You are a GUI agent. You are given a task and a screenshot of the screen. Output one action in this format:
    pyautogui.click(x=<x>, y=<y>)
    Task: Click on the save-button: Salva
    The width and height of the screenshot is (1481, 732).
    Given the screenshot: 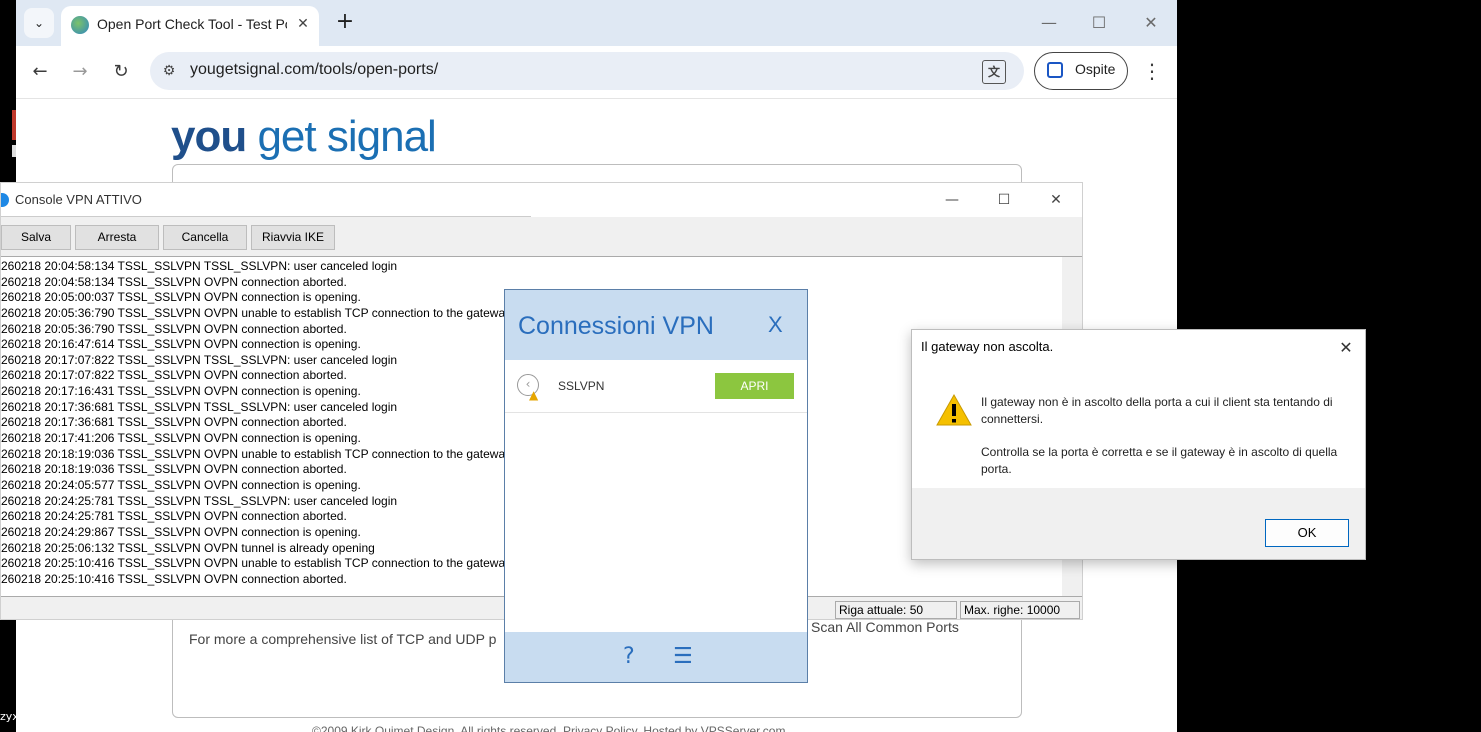 What is the action you would take?
    pyautogui.click(x=36, y=237)
    